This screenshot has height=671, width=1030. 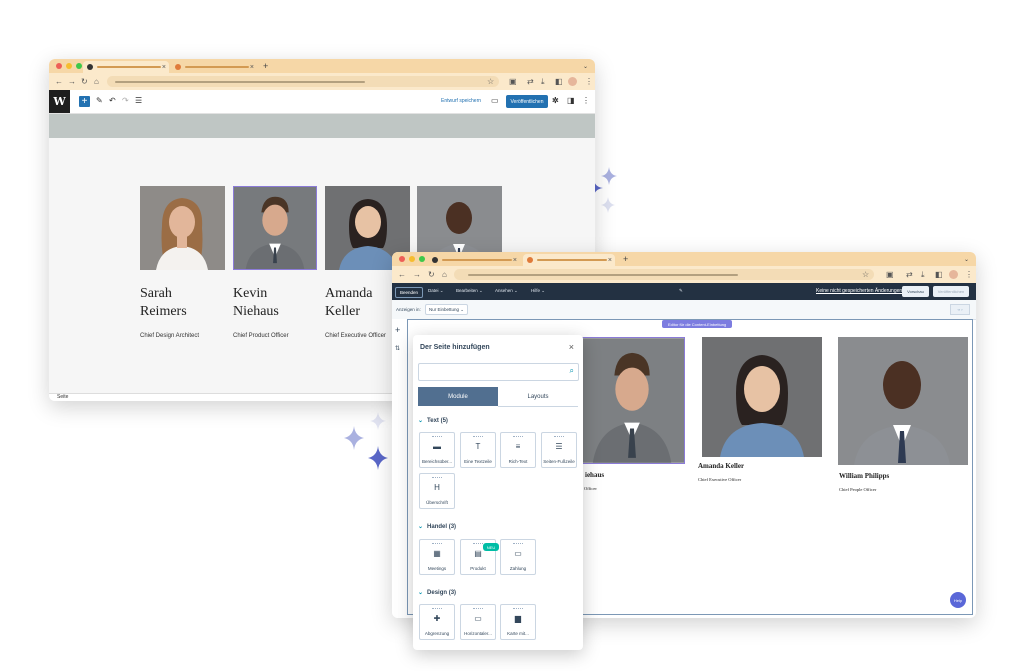 I want to click on section-text: ⌄ Text (5), so click(x=433, y=420).